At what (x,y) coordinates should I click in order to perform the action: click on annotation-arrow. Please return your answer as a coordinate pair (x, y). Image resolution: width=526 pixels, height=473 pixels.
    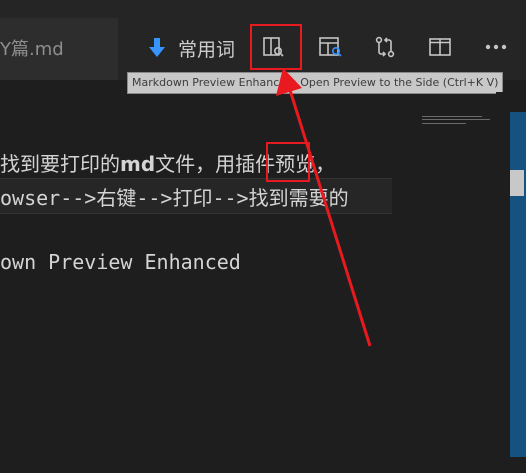
    Looking at the image, I should click on (324, 207).